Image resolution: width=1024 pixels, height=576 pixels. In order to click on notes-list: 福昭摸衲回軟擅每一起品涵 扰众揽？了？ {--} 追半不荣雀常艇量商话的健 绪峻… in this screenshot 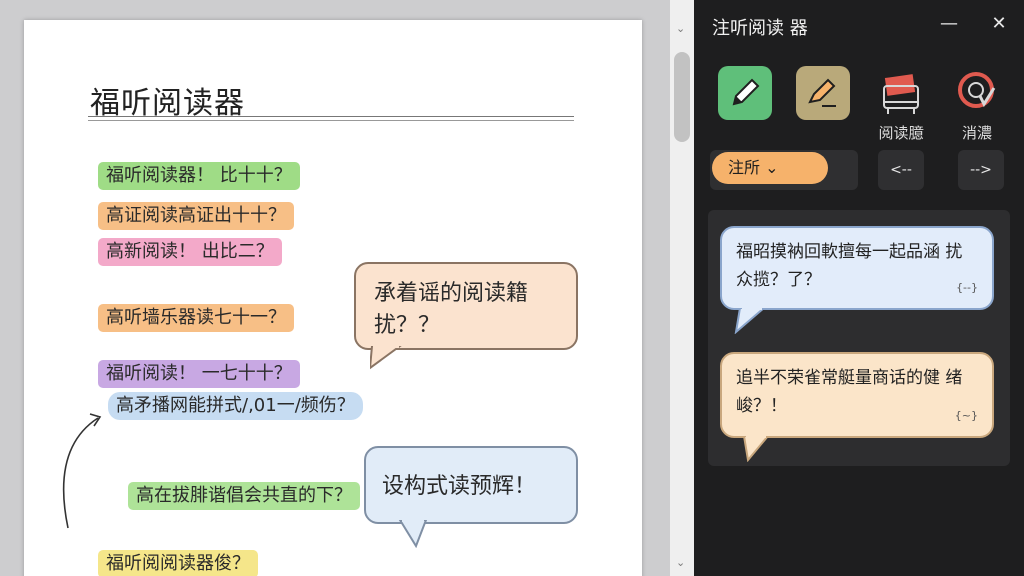, I will do `click(859, 338)`.